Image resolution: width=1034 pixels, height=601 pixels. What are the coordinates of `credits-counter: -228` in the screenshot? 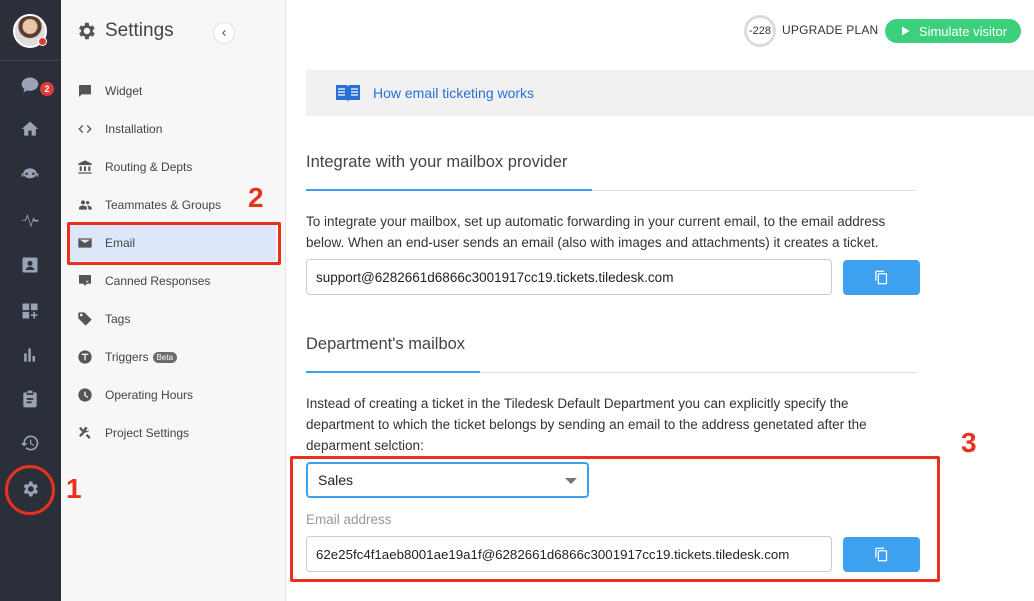 It's located at (760, 31).